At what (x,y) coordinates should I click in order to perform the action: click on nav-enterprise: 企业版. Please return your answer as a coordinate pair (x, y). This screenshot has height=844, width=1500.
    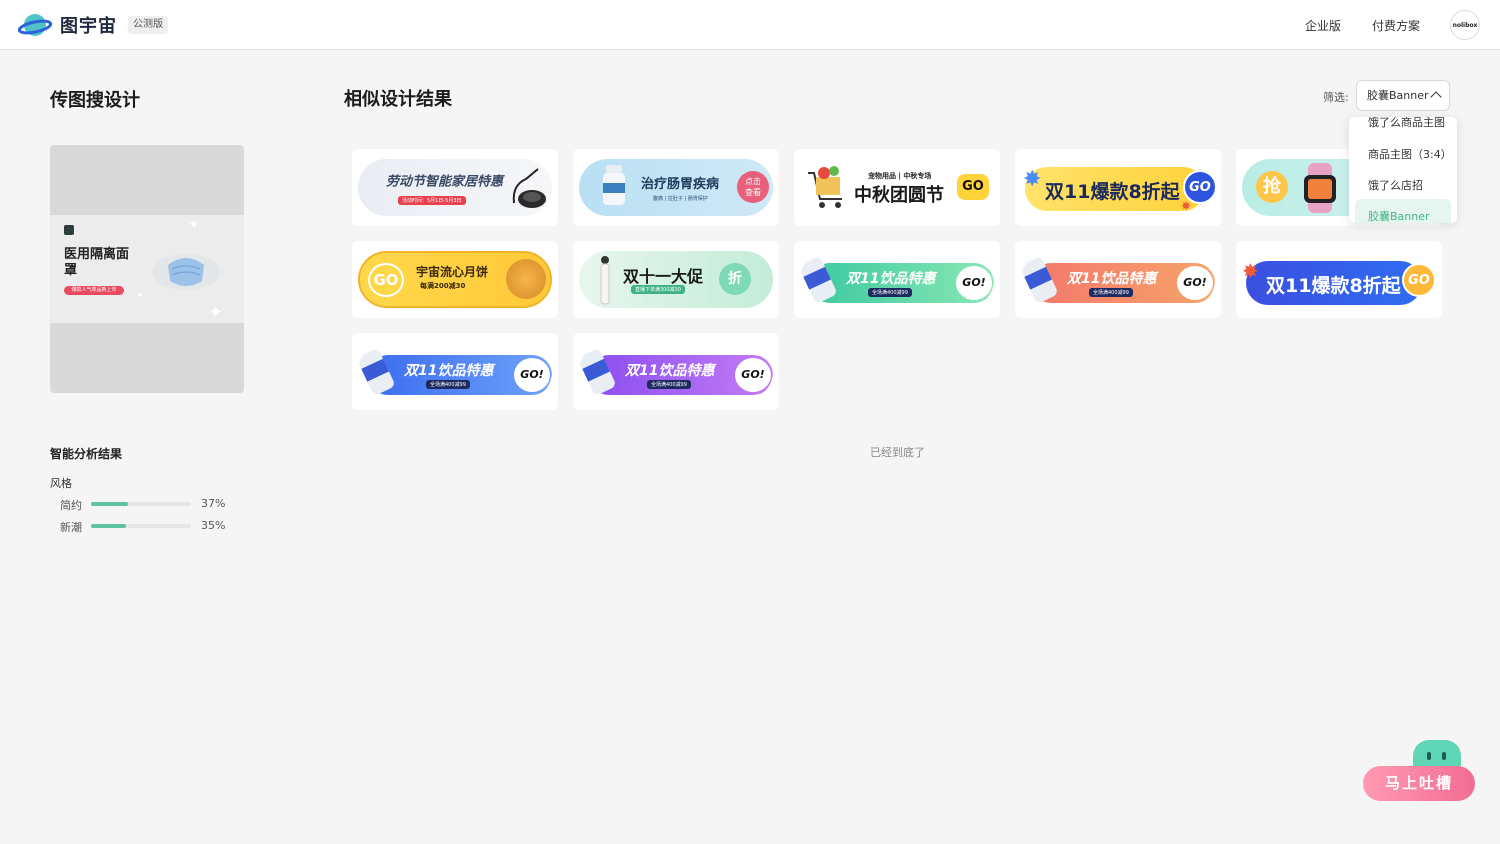
    Looking at the image, I should click on (1323, 25).